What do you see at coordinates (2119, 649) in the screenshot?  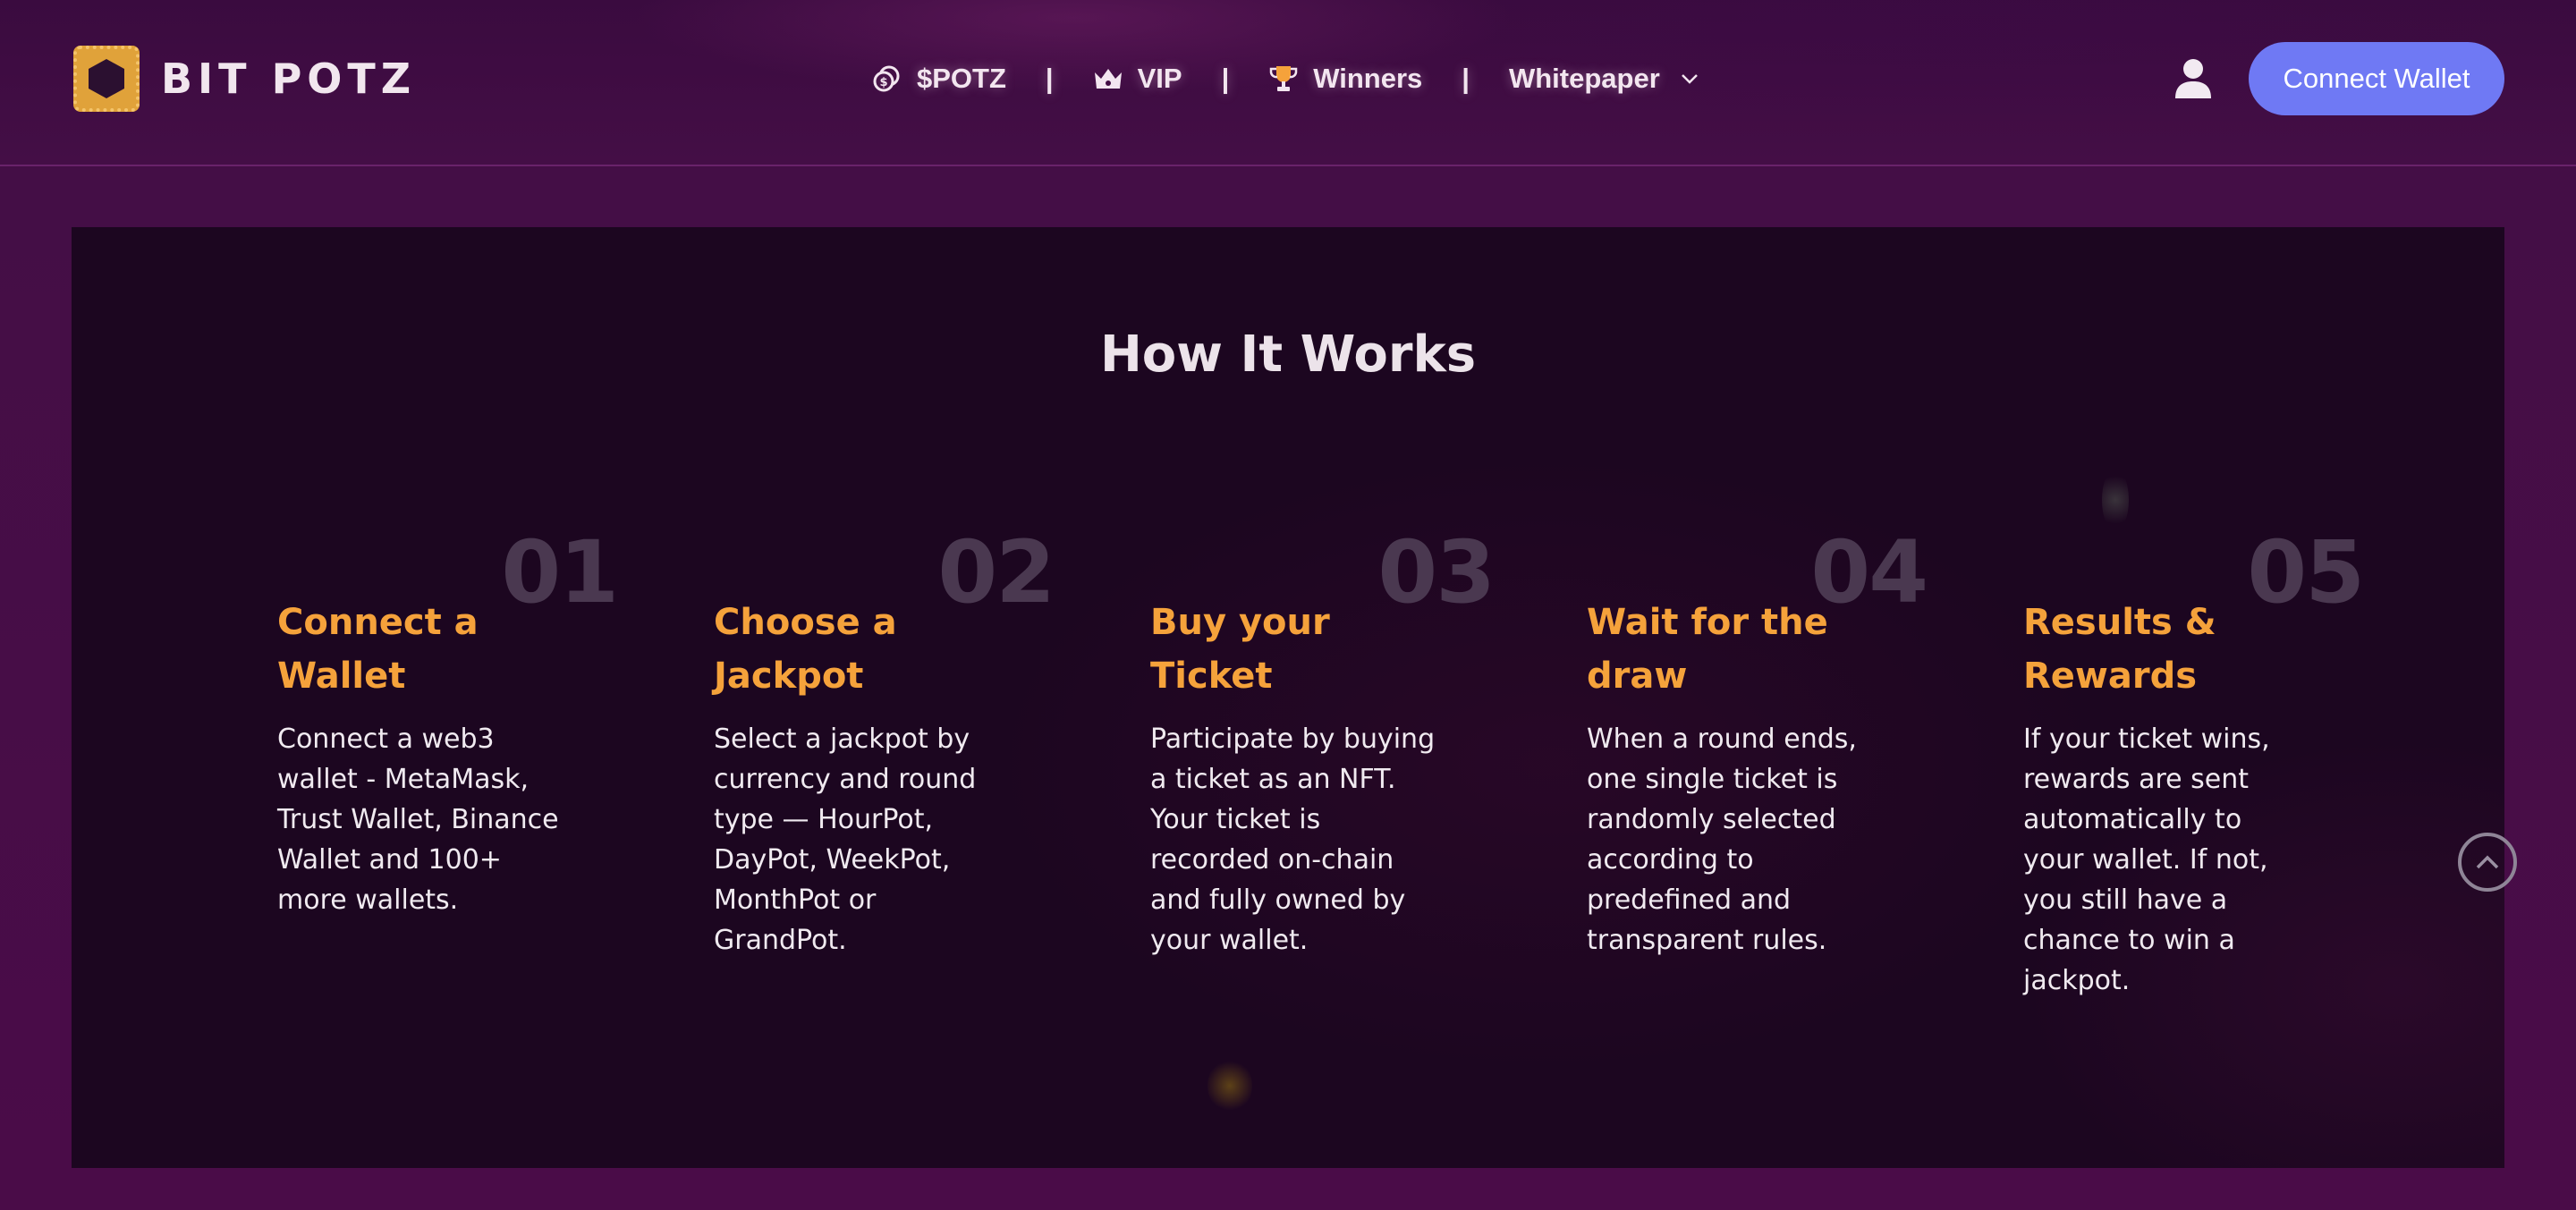 I see `step-title: Results & Rewards` at bounding box center [2119, 649].